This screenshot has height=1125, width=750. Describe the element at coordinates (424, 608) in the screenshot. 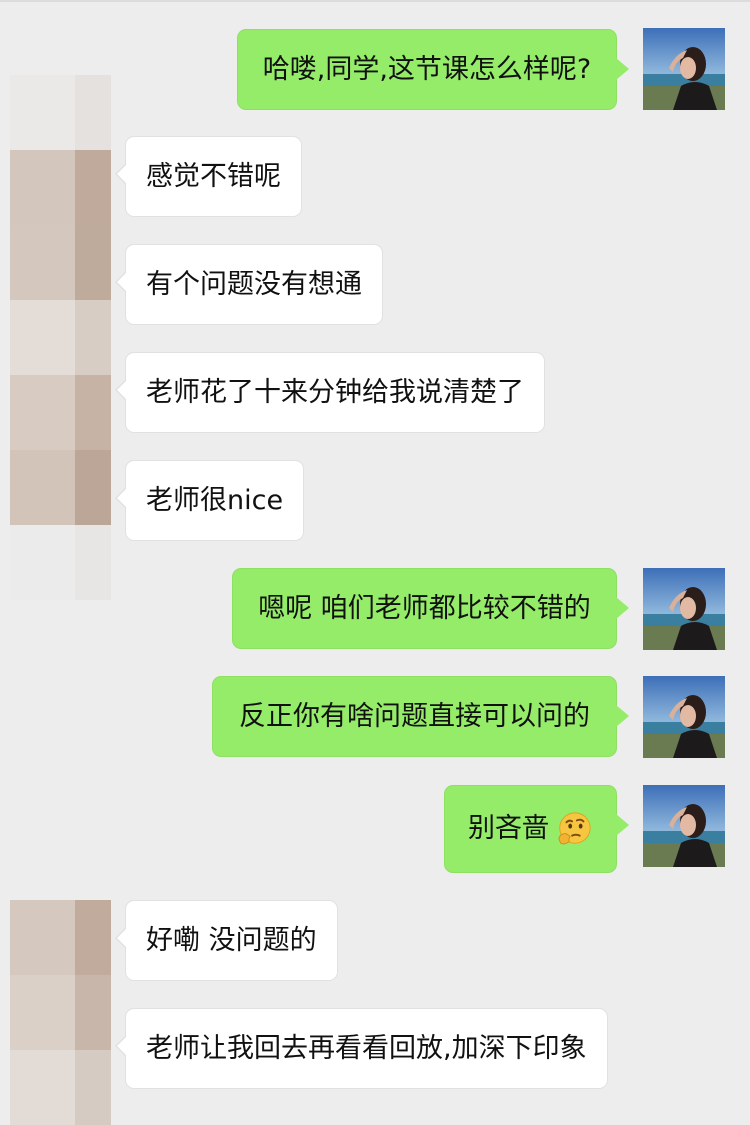

I see `message-text: 嗯呢 咱们老师都比较不错的` at that location.